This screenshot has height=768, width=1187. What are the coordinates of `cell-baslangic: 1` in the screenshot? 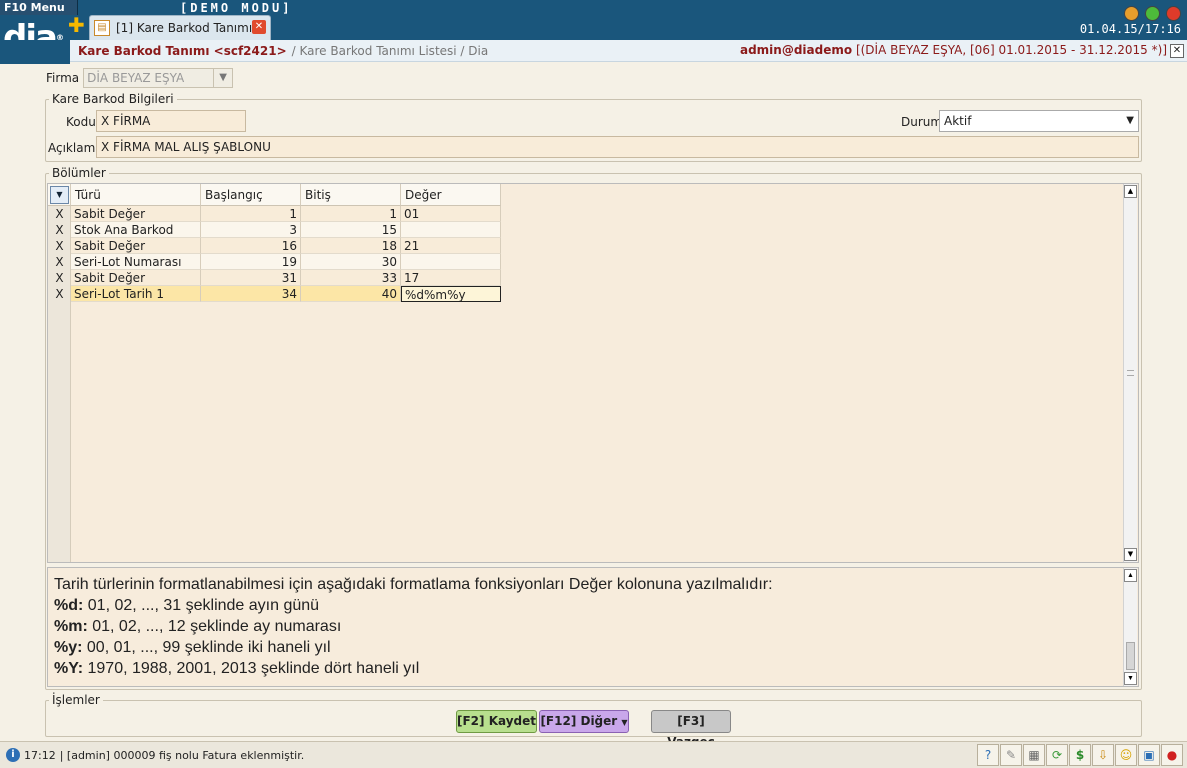 It's located at (251, 214).